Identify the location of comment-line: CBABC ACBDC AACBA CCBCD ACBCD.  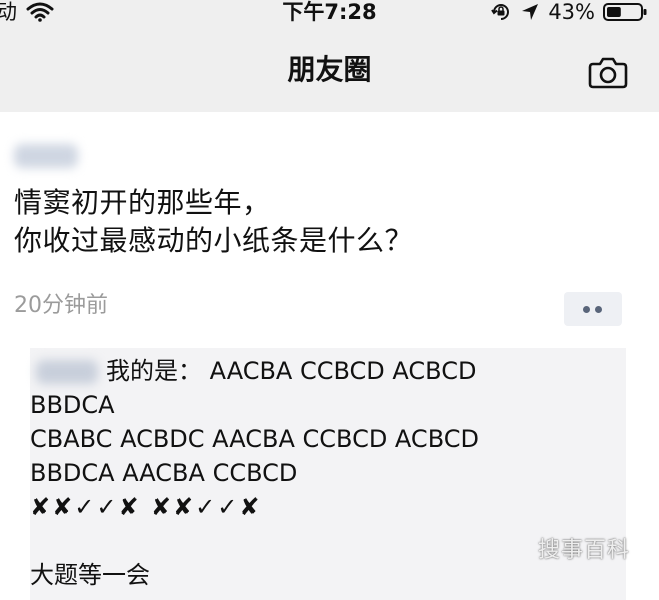
(254, 439).